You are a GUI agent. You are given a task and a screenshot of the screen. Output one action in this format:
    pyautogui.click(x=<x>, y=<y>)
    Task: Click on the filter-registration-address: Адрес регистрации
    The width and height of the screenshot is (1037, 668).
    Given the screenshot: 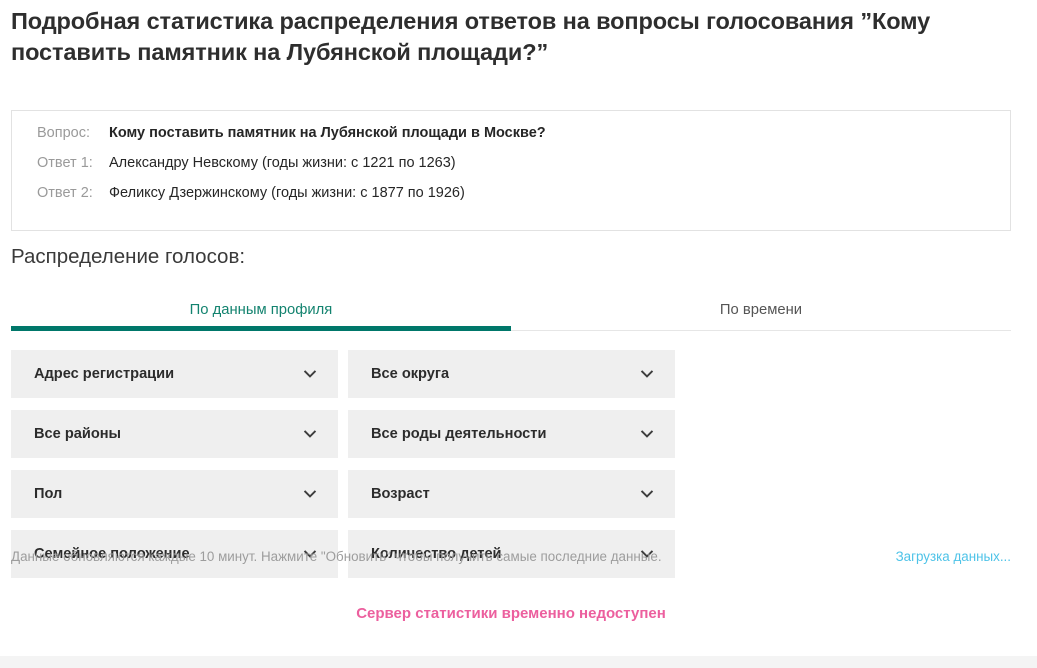 What is the action you would take?
    pyautogui.click(x=174, y=374)
    